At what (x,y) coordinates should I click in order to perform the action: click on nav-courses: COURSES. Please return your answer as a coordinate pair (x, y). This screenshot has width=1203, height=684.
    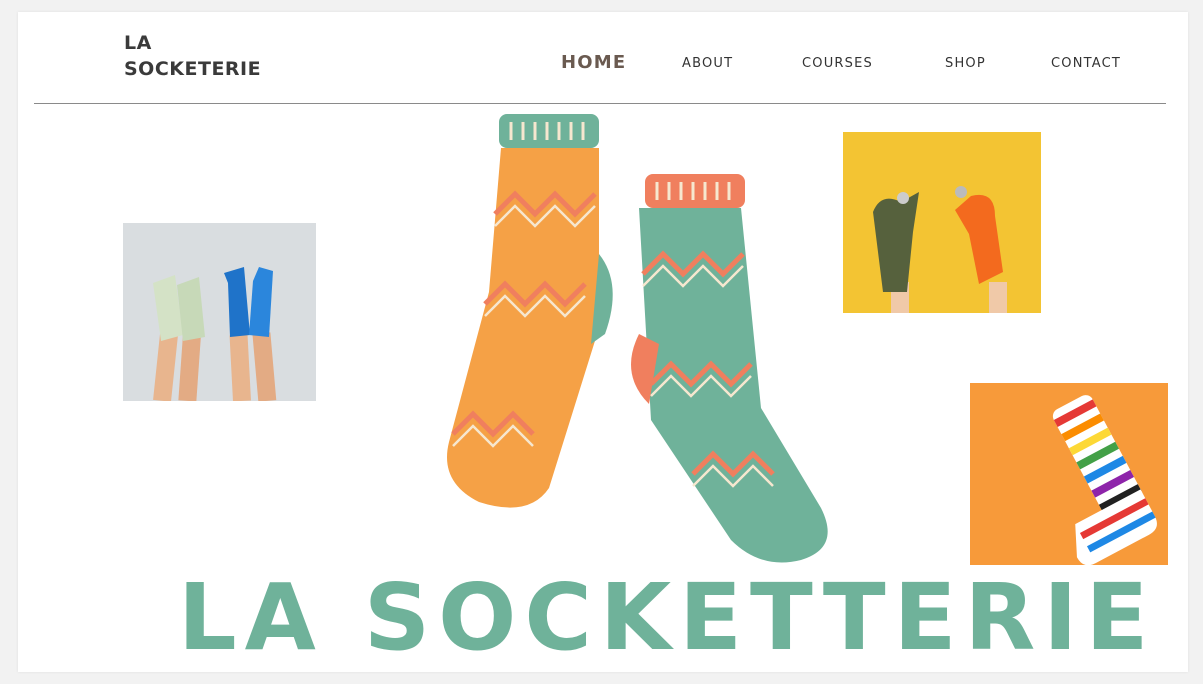
    Looking at the image, I should click on (837, 63).